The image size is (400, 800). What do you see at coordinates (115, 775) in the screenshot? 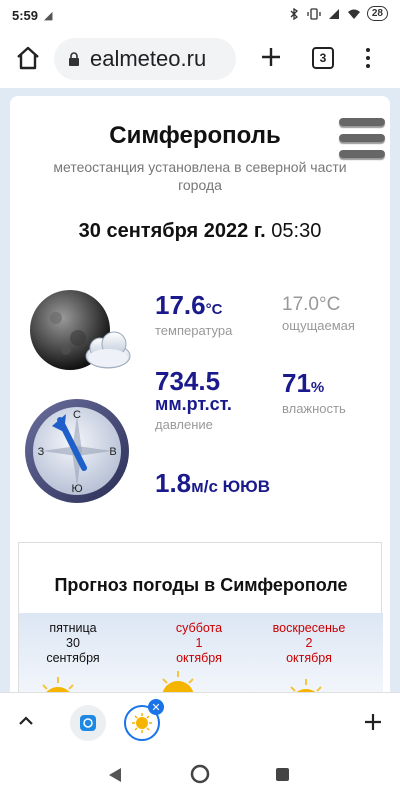
I see `back-icon` at bounding box center [115, 775].